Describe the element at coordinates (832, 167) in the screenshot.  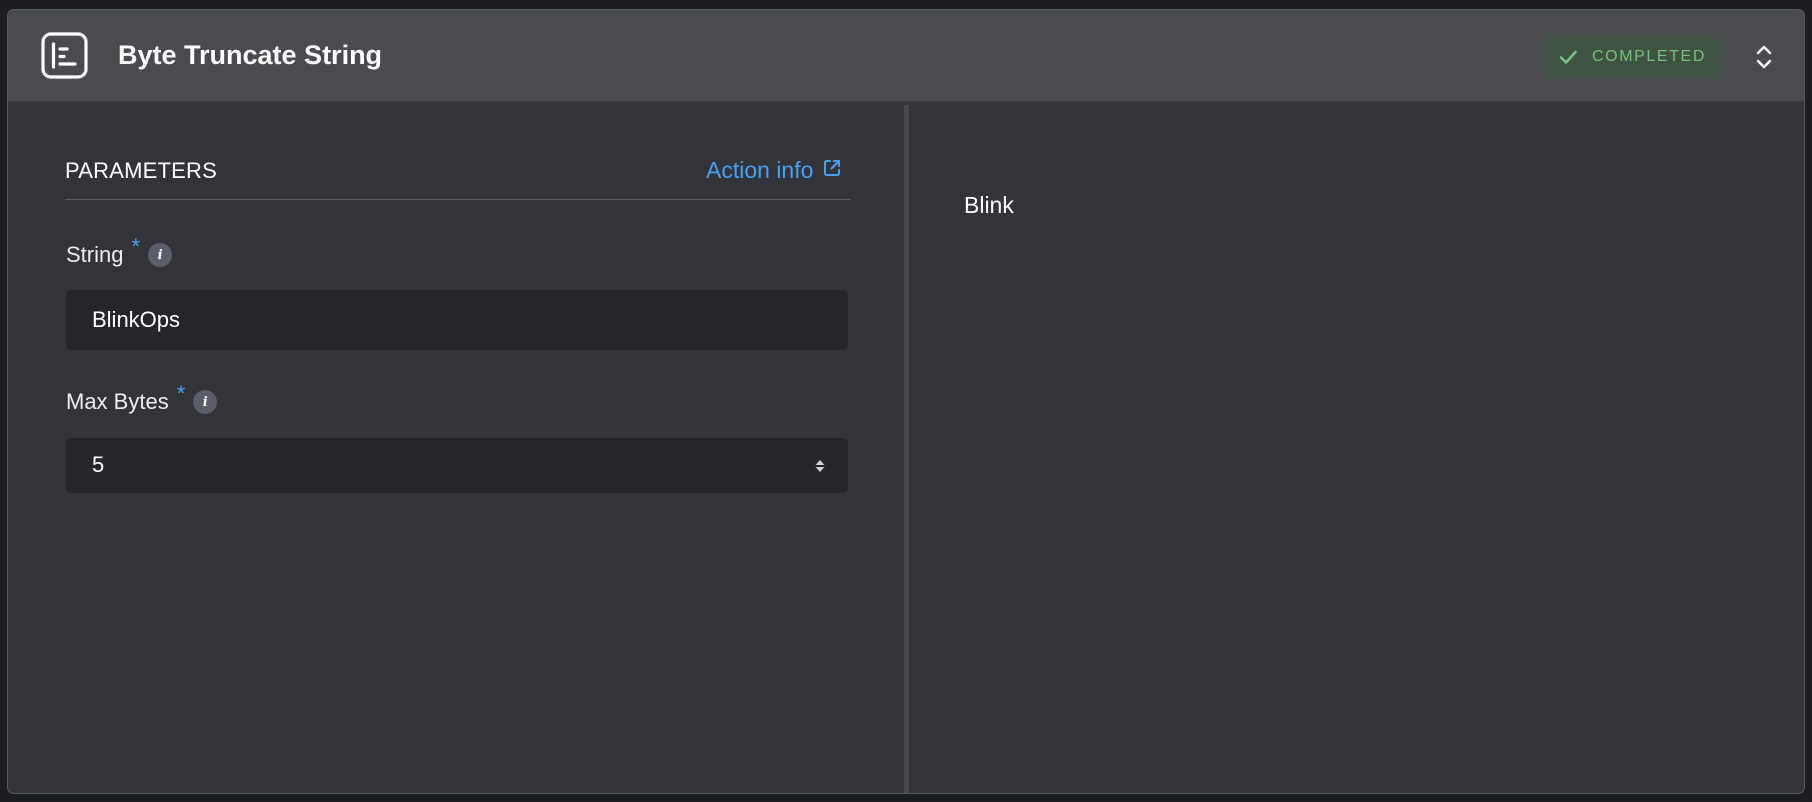
I see `external-link-icon` at that location.